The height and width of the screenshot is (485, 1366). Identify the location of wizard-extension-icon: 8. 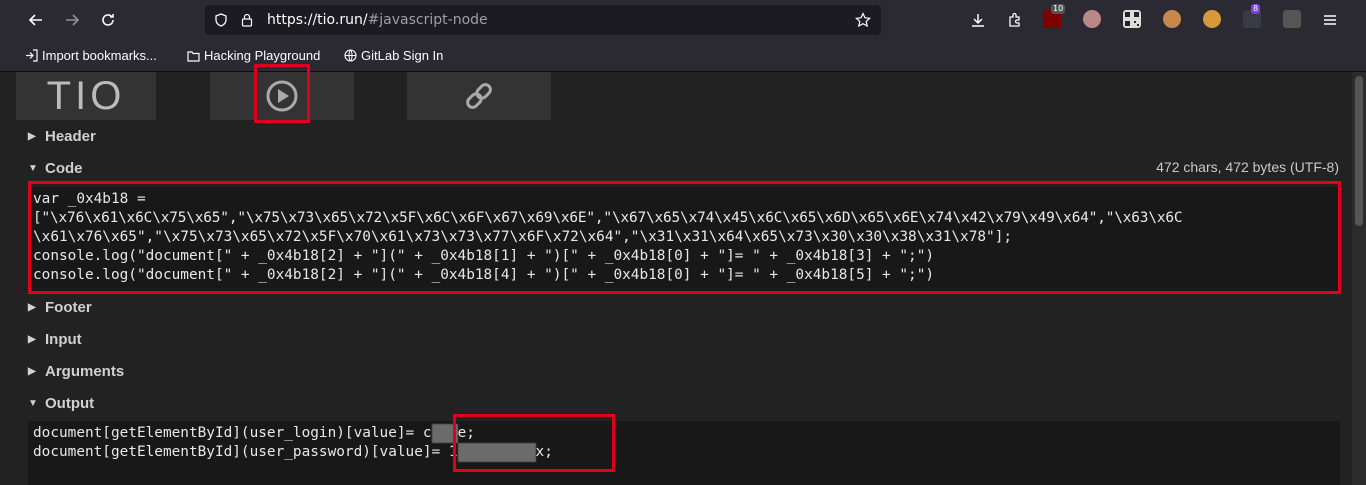
(1252, 16).